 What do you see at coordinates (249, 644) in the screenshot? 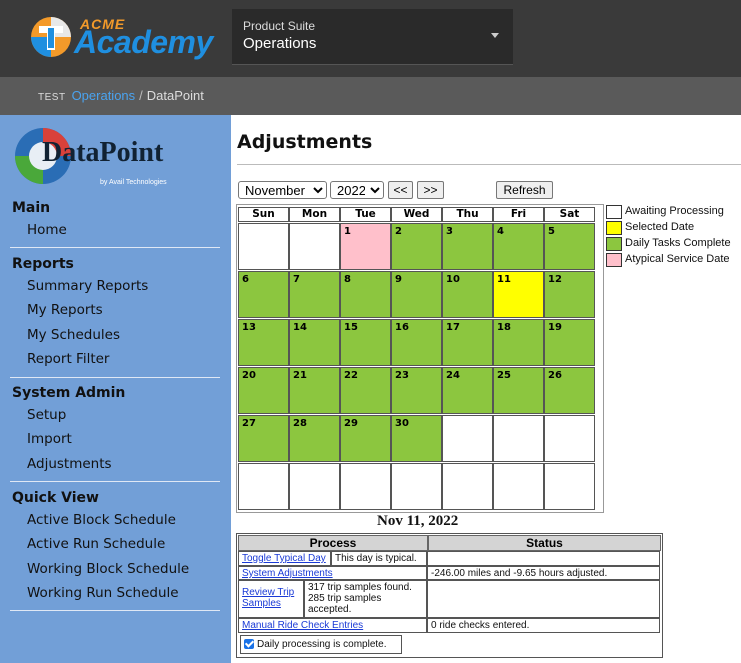
I see `daily-processing-checkbox` at bounding box center [249, 644].